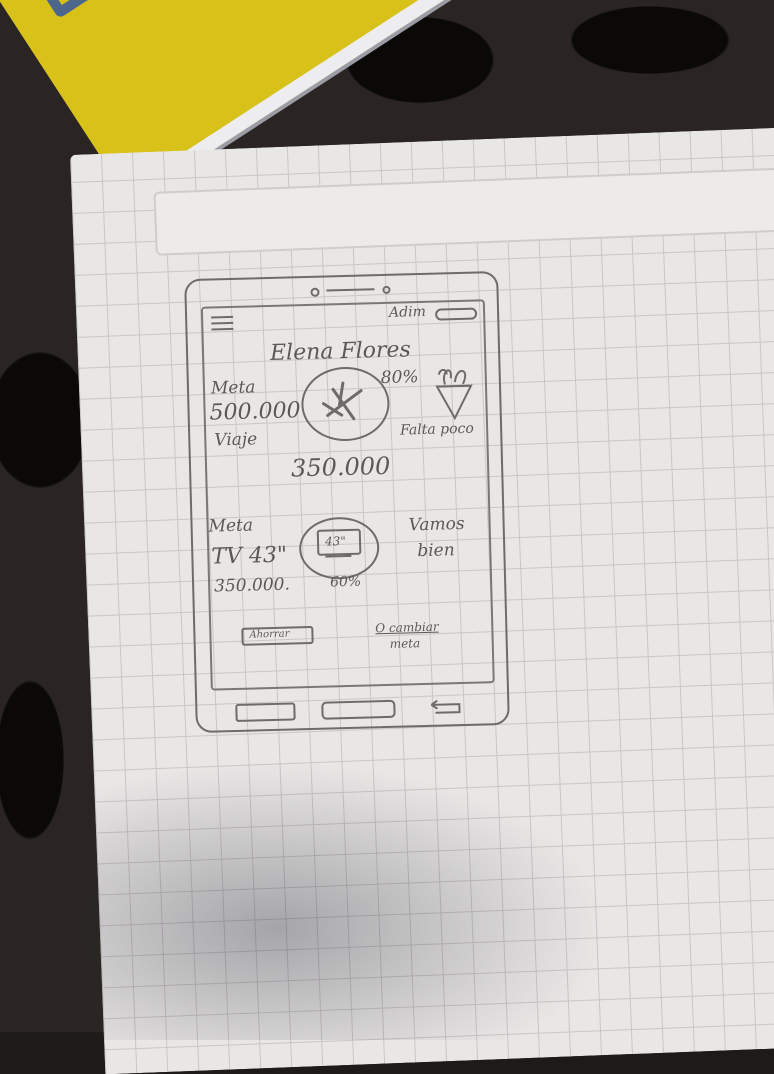 Image resolution: width=774 pixels, height=1074 pixels. Describe the element at coordinates (315, 292) in the screenshot. I see `camera-icon` at that location.